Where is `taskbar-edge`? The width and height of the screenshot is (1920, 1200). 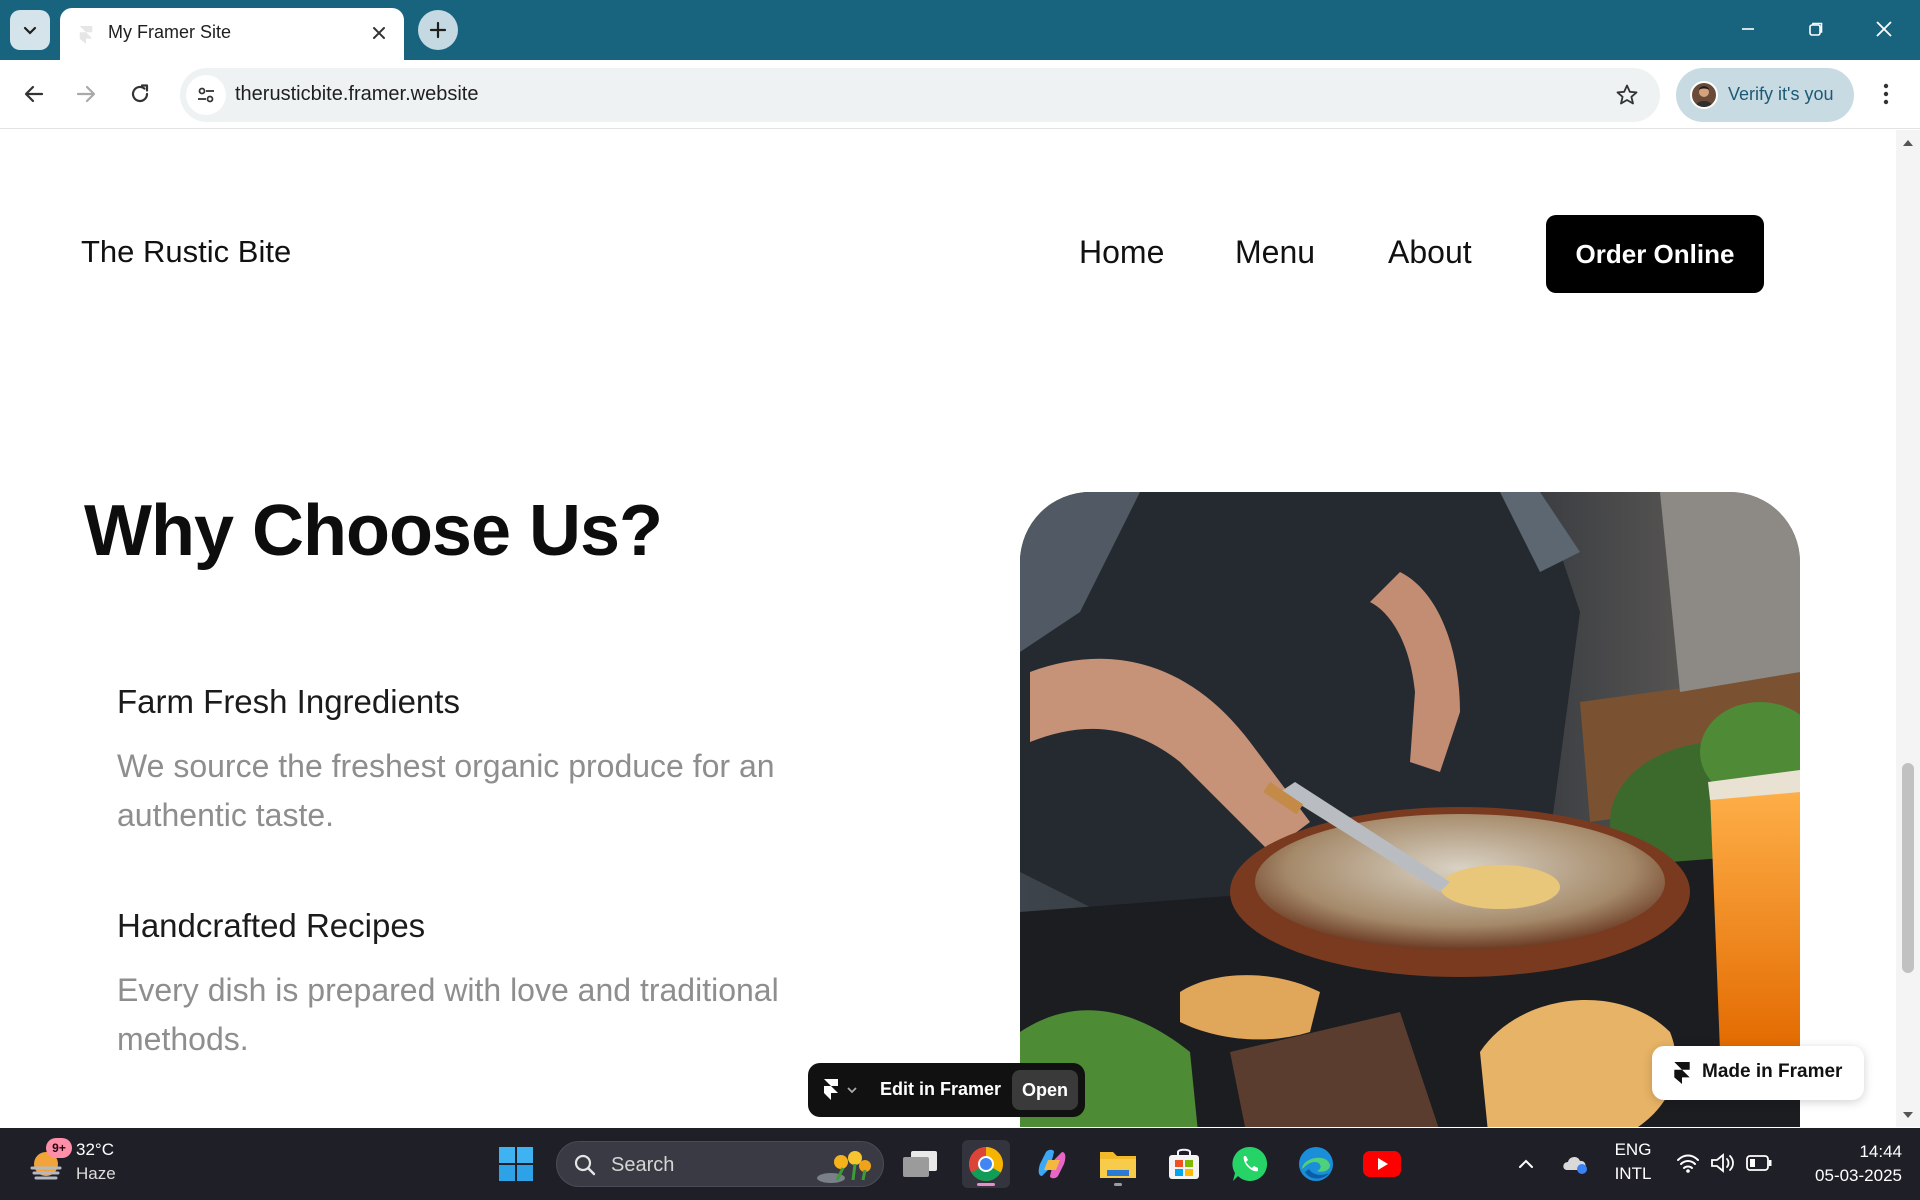
taskbar-edge is located at coordinates (1316, 1164).